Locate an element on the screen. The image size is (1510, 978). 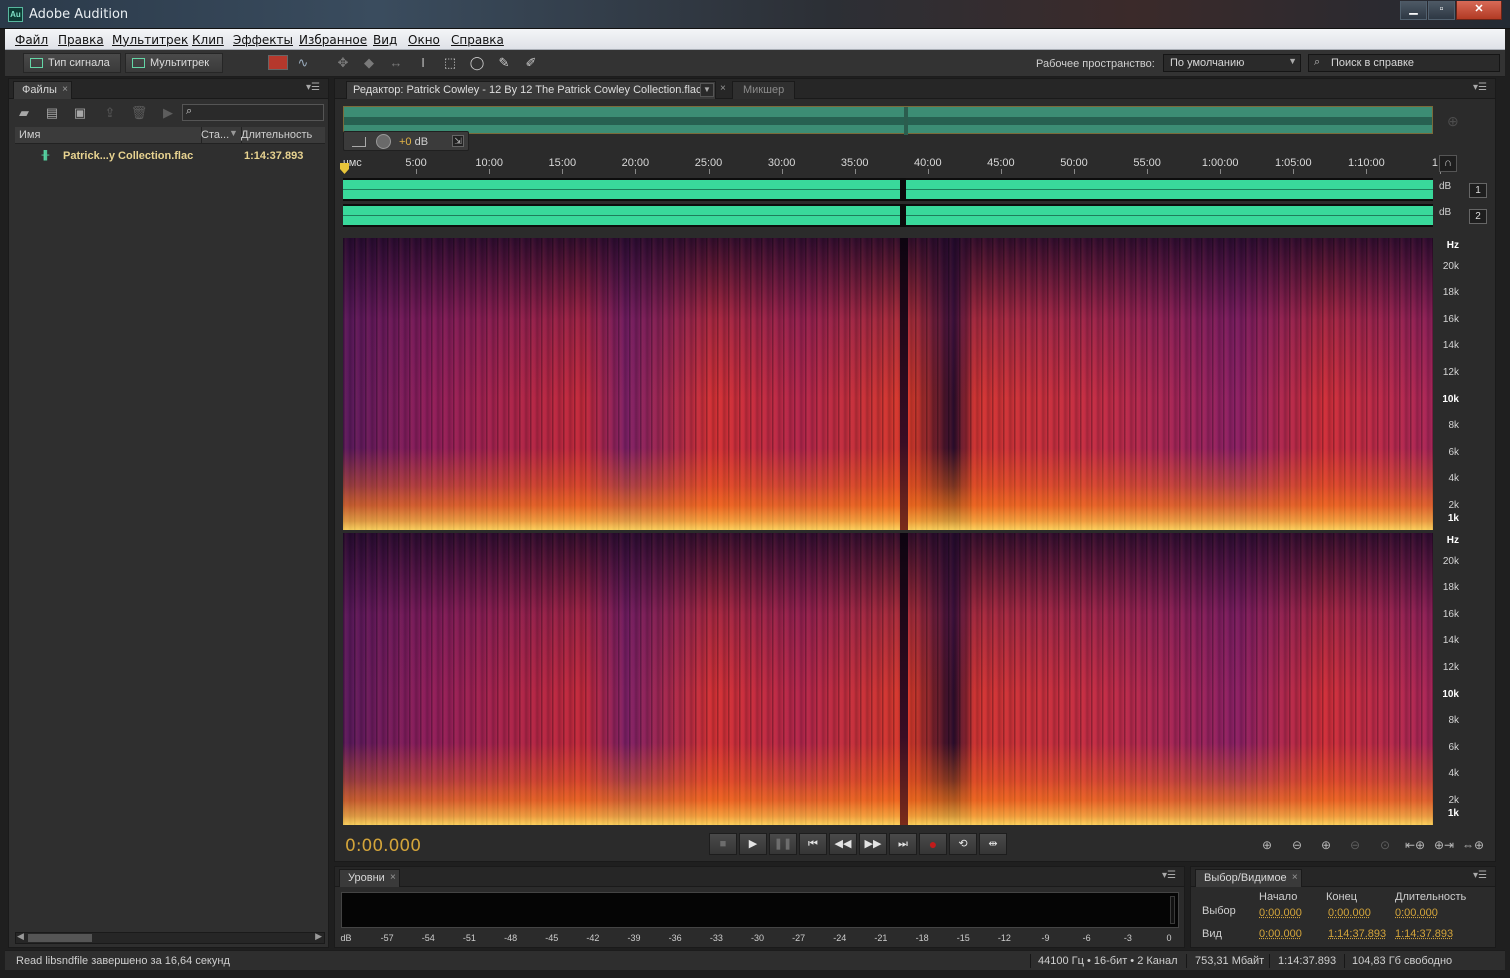
level-scale-label: -39 is located at coordinates (634, 938).